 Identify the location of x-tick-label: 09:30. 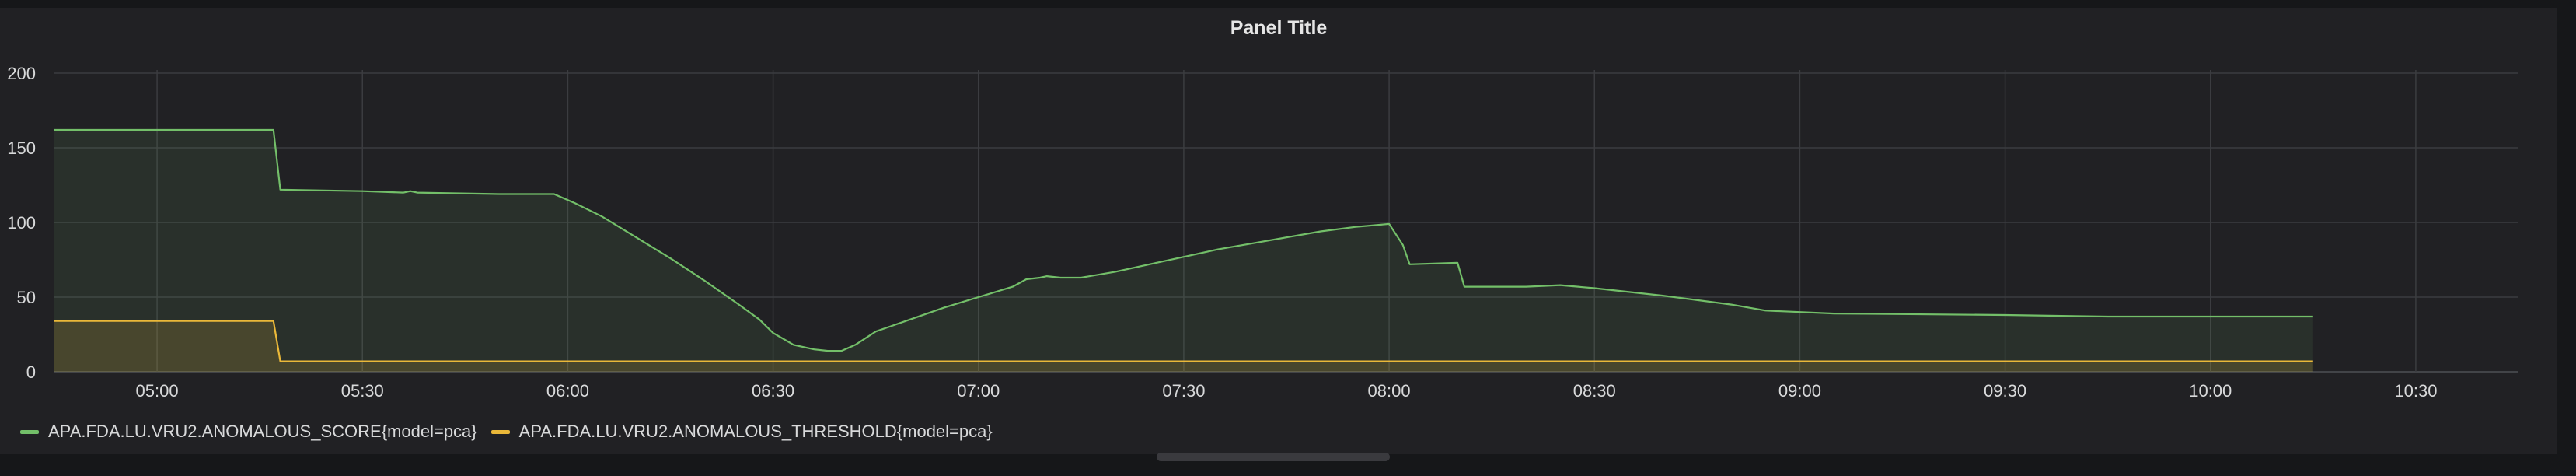
(2005, 391).